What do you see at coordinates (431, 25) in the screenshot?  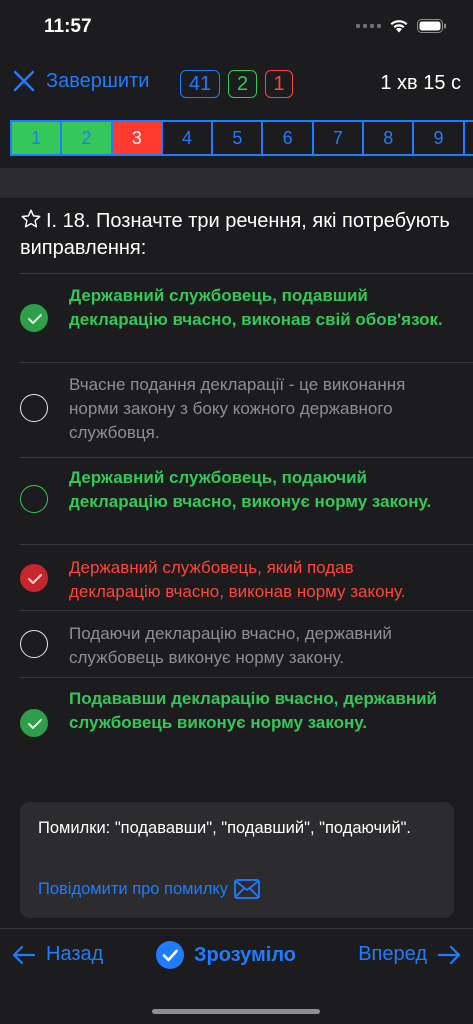 I see `battery-icon` at bounding box center [431, 25].